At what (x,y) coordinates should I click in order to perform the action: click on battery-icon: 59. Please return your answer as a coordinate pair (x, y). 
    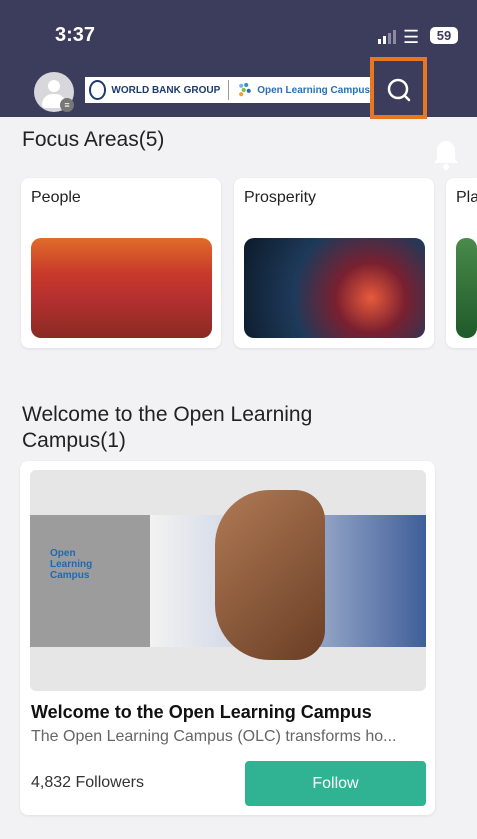
    Looking at the image, I should click on (444, 35).